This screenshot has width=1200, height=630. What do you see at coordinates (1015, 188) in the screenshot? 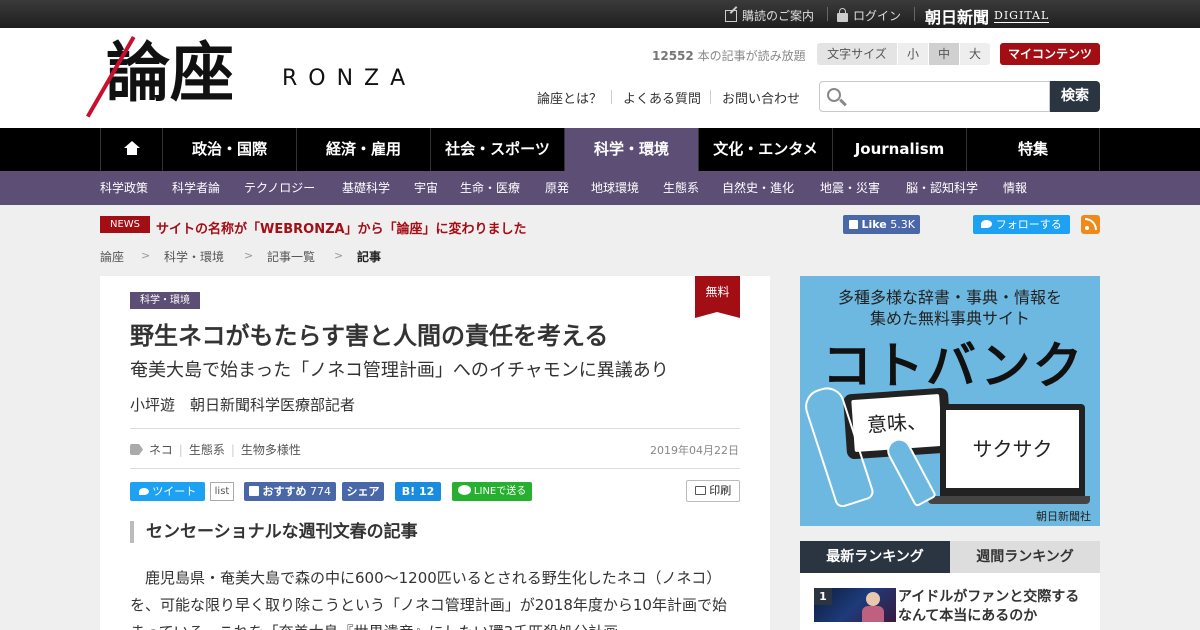
I see `subnav-item: 情報` at bounding box center [1015, 188].